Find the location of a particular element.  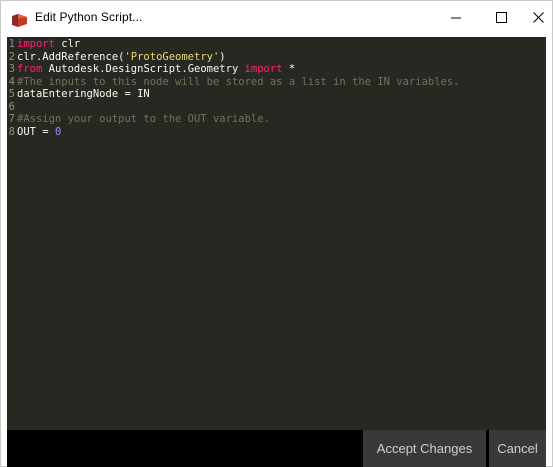

dialog-footer: Accept Changes Cancel is located at coordinates (276, 448).